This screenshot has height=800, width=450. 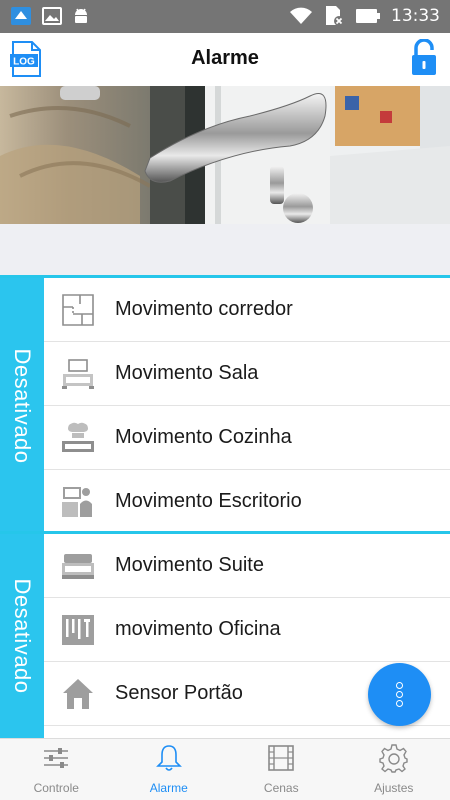 What do you see at coordinates (77, 502) in the screenshot?
I see `office-icon` at bounding box center [77, 502].